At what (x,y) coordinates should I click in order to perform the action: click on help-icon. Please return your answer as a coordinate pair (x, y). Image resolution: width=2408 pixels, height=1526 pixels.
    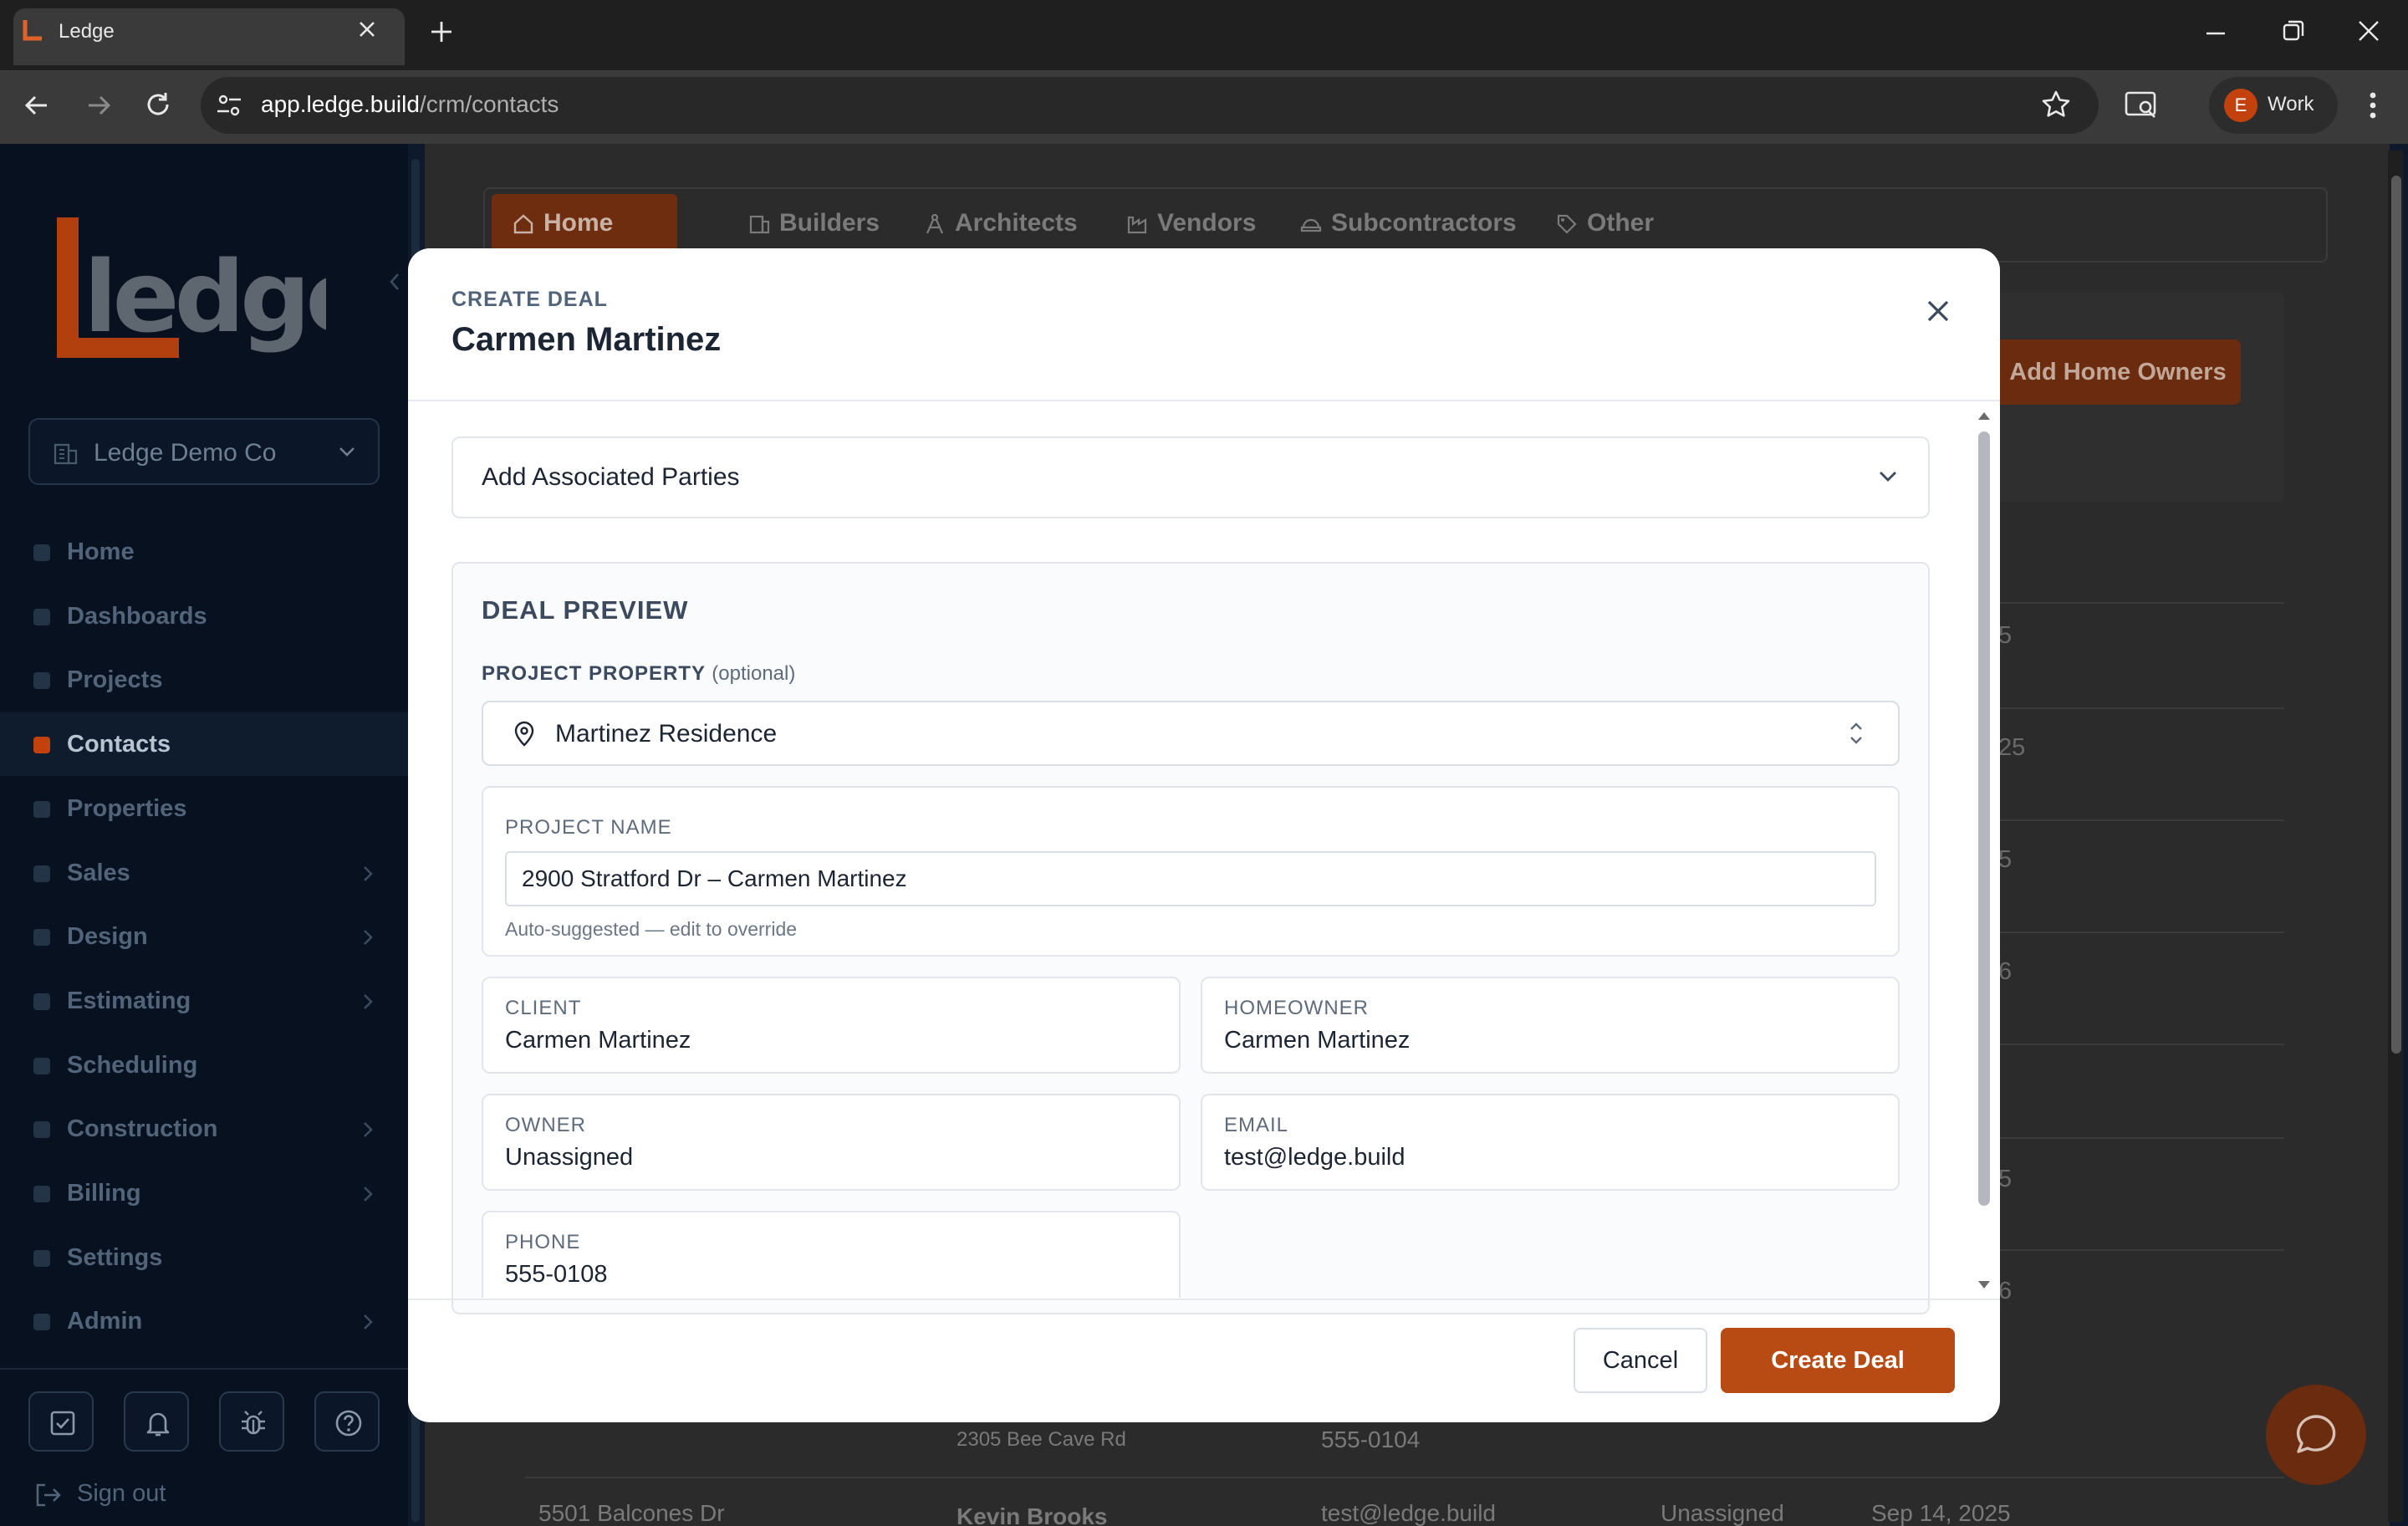
    Looking at the image, I should click on (349, 1423).